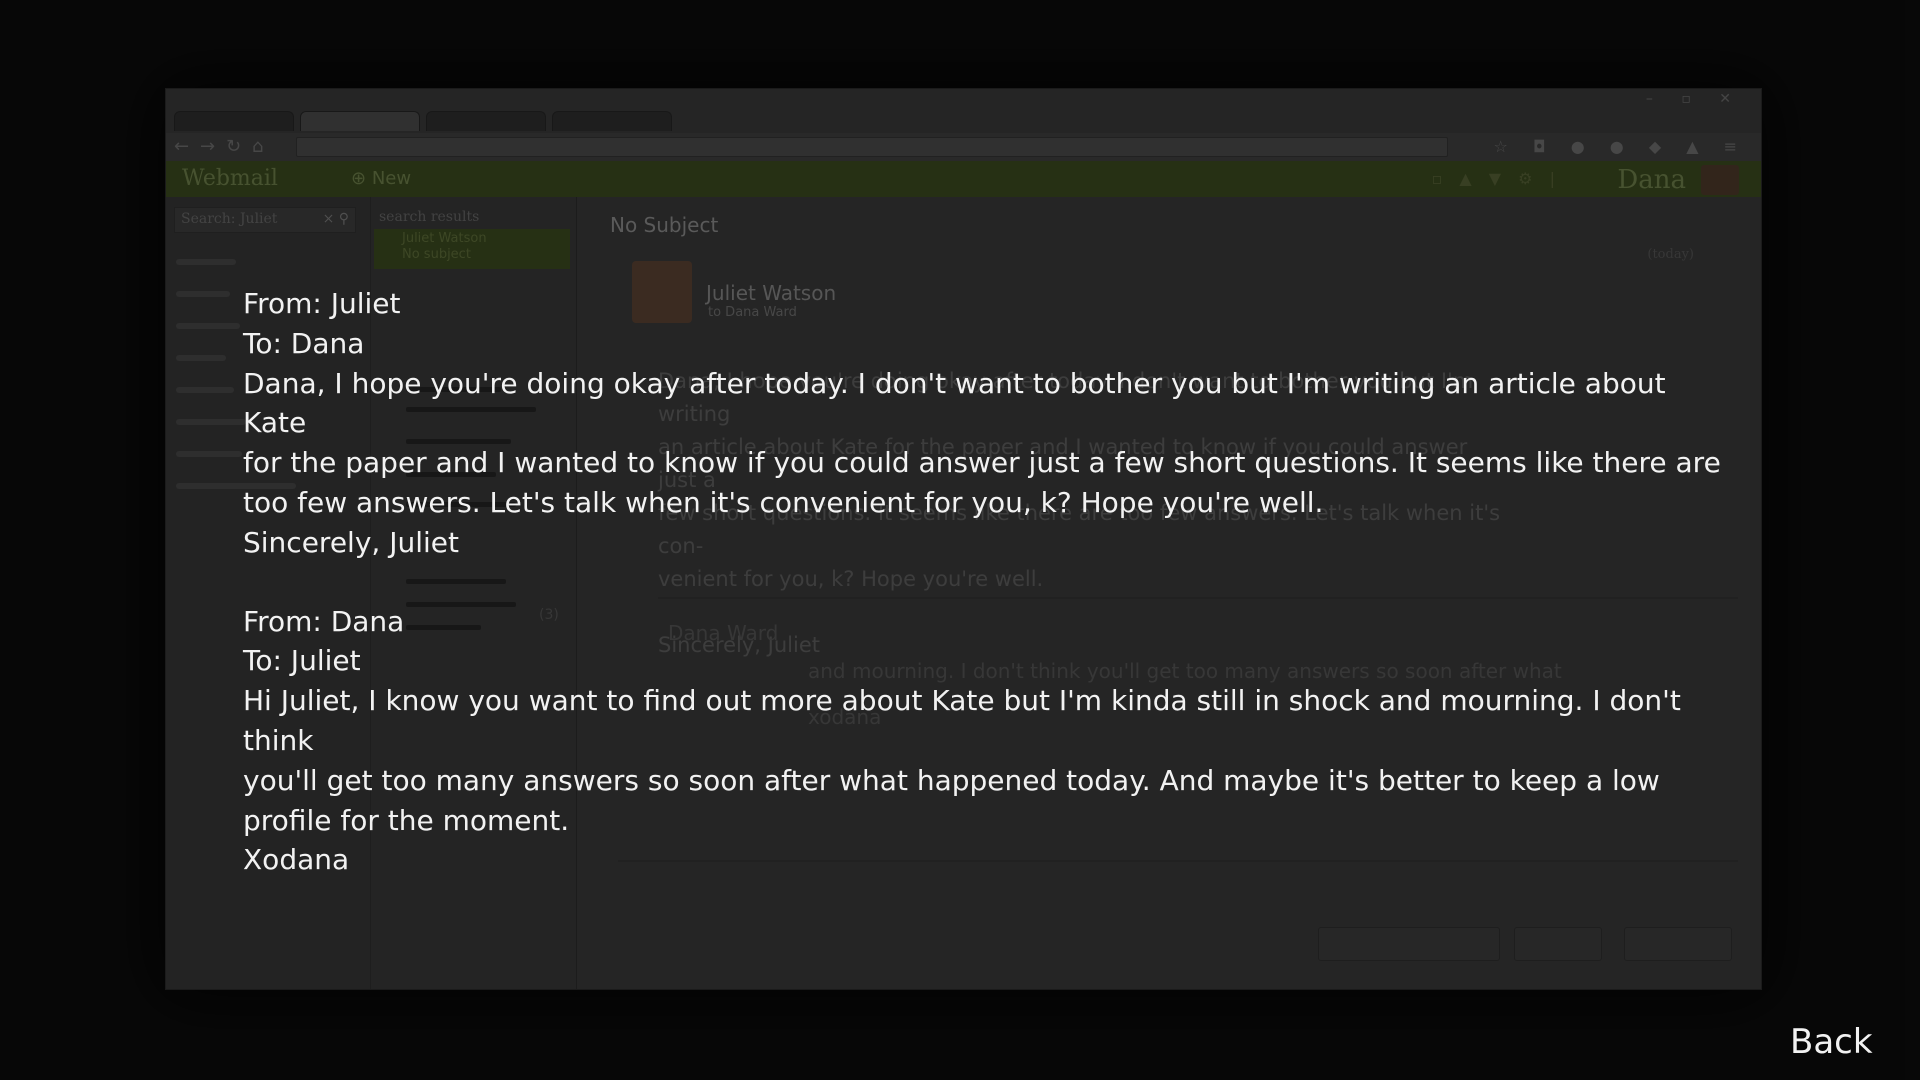 The image size is (1920, 1080). I want to click on message2-to: To: Juliet, so click(302, 661).